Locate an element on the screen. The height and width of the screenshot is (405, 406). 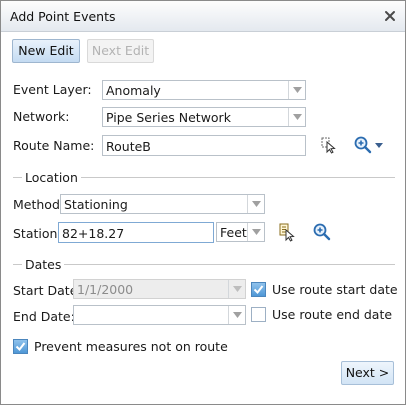
method-select: Stationing is located at coordinates (162, 204).